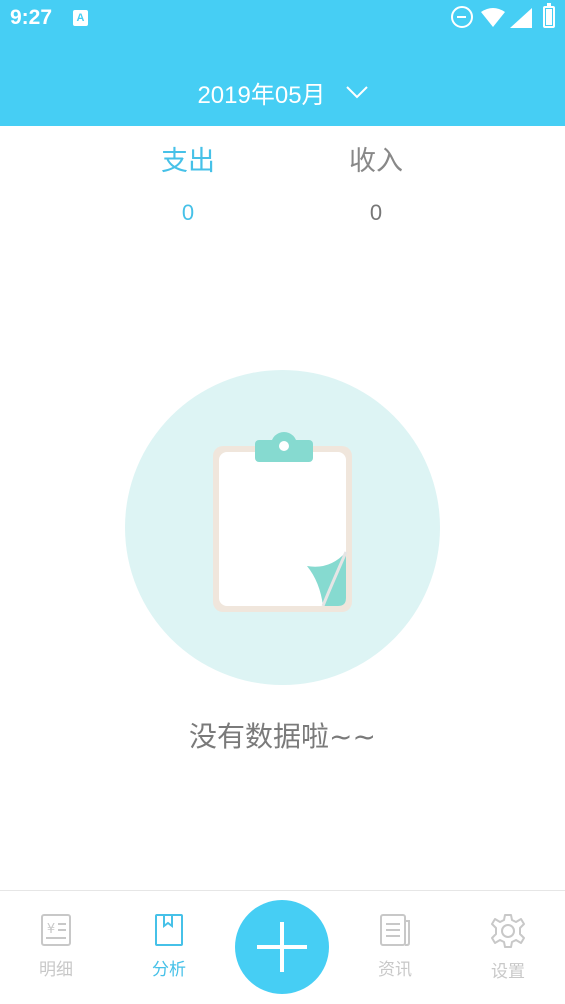 The height and width of the screenshot is (1004, 565). What do you see at coordinates (462, 17) in the screenshot?
I see `dnd-icon` at bounding box center [462, 17].